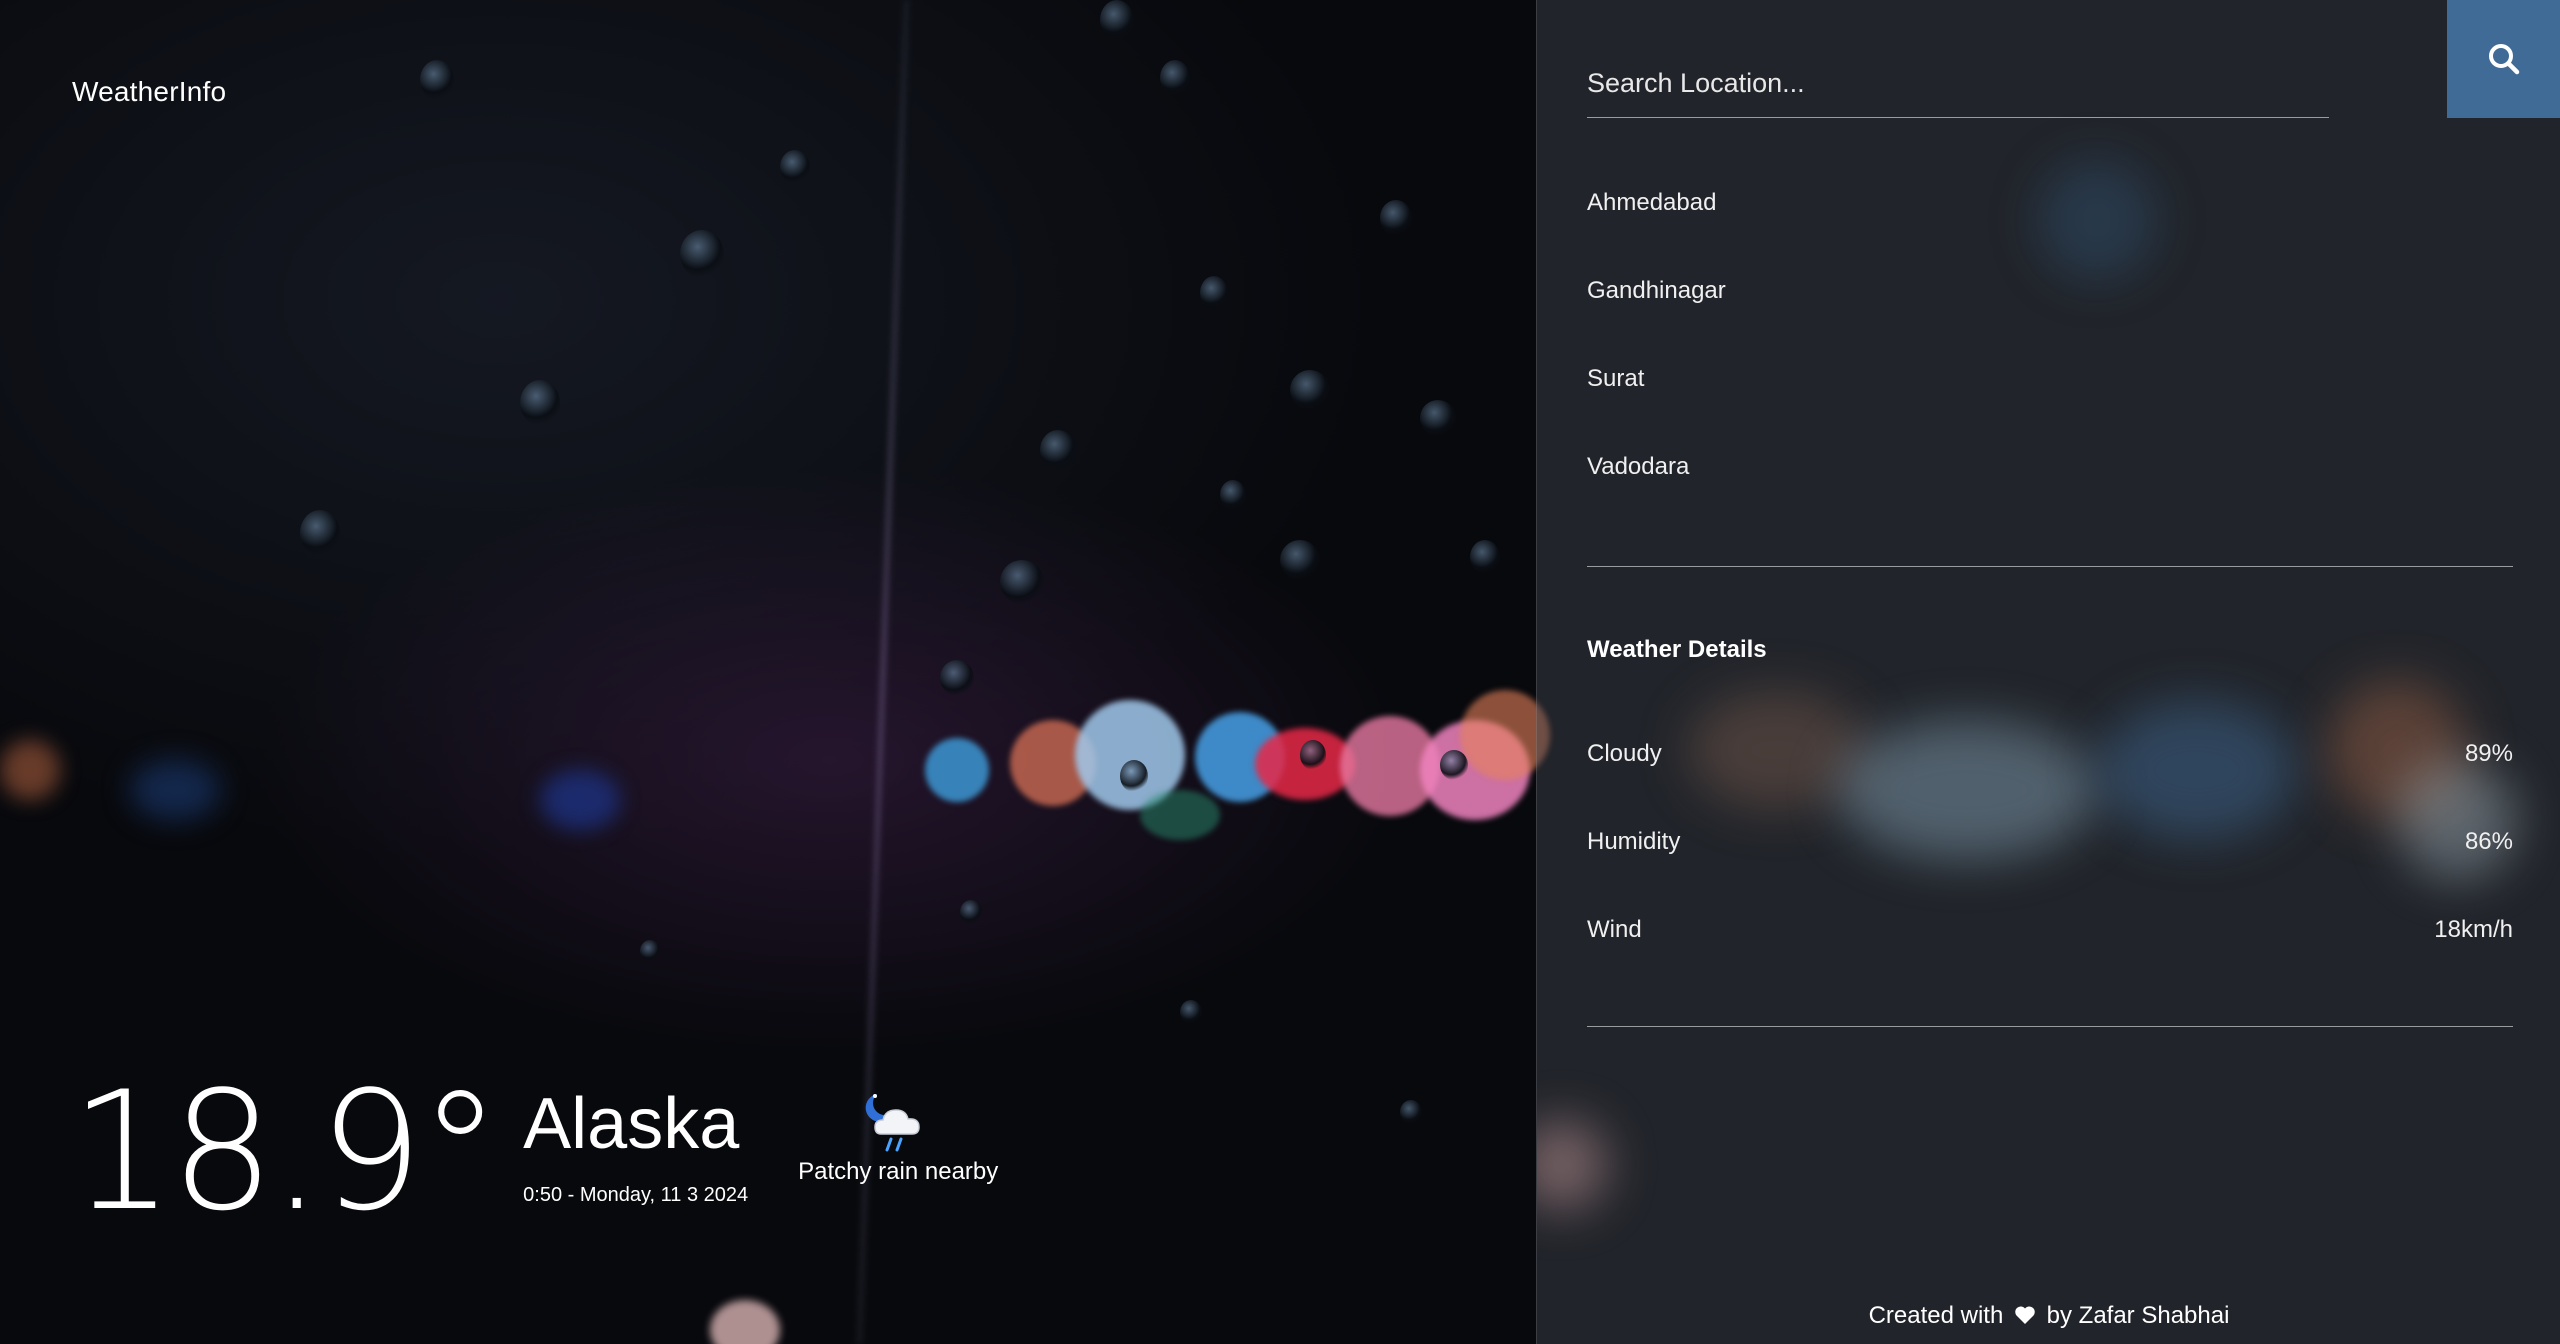  I want to click on location-name: Alaska, so click(631, 1124).